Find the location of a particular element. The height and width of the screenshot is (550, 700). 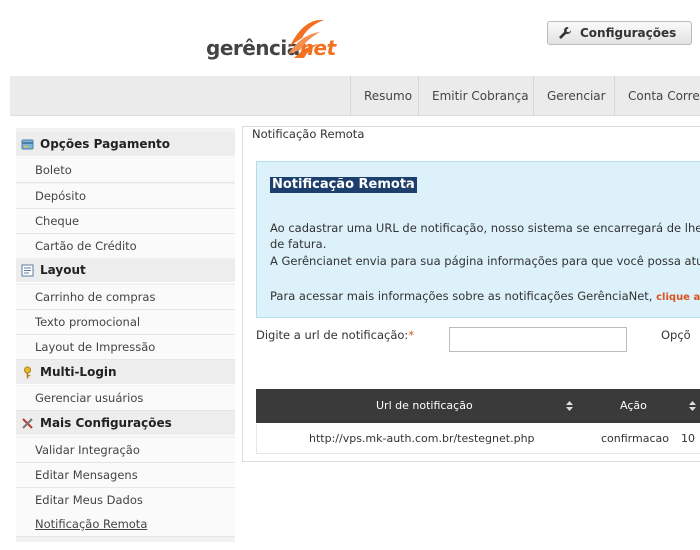

section-title: Mais Configurações is located at coordinates (106, 423).